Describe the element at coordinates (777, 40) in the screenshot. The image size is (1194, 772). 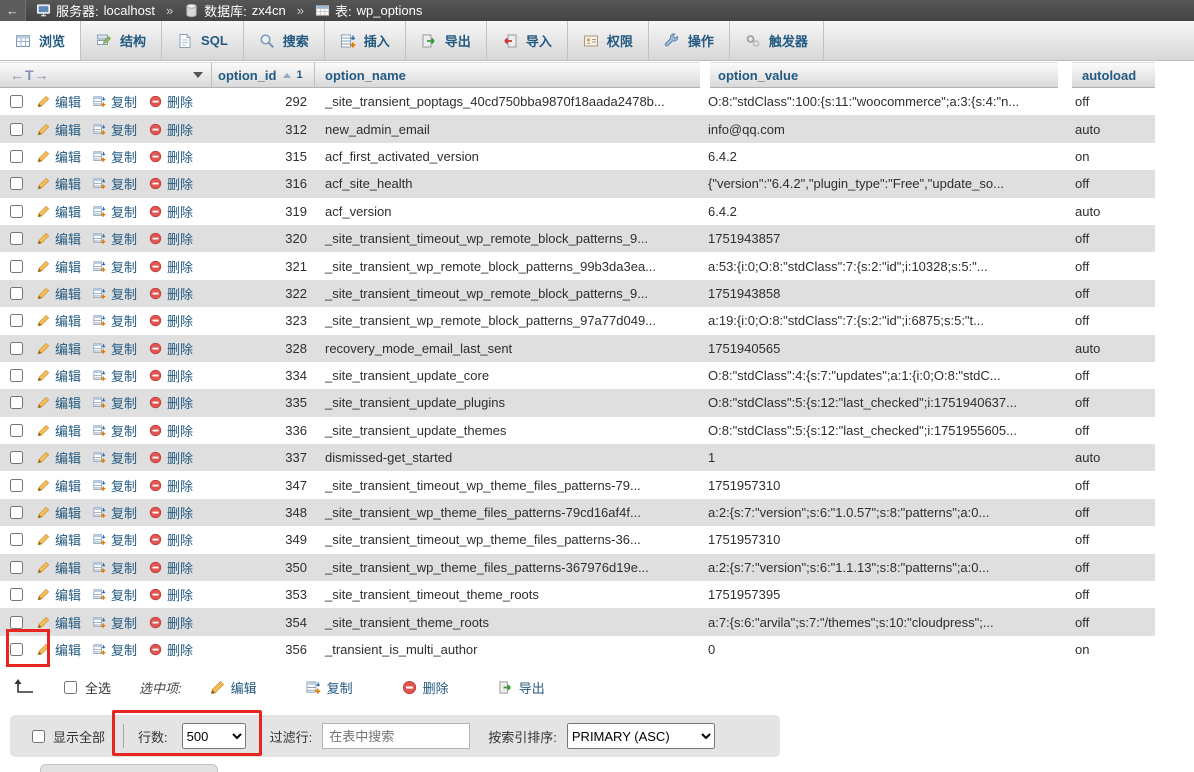
I see `tab-triggers: 触发器` at that location.